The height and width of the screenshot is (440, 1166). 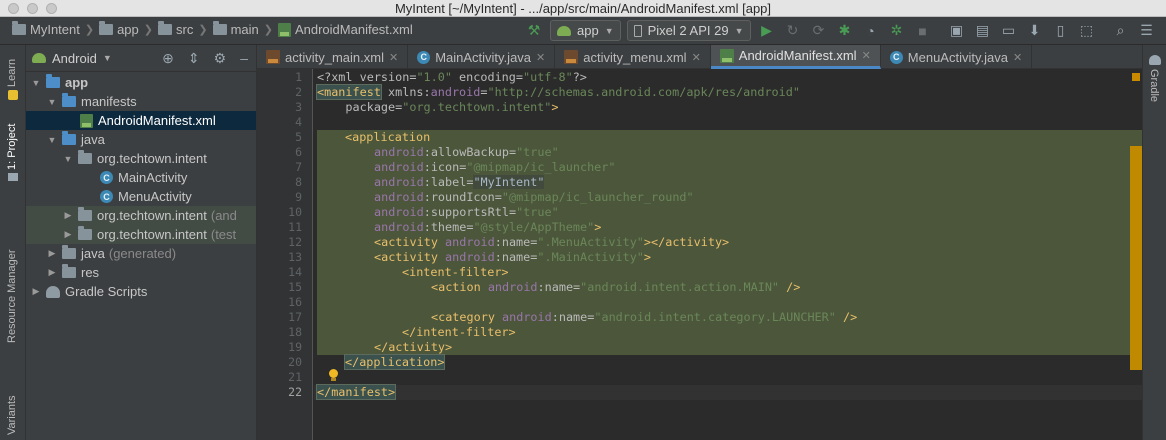 I want to click on phone-icon, so click(x=637, y=30).